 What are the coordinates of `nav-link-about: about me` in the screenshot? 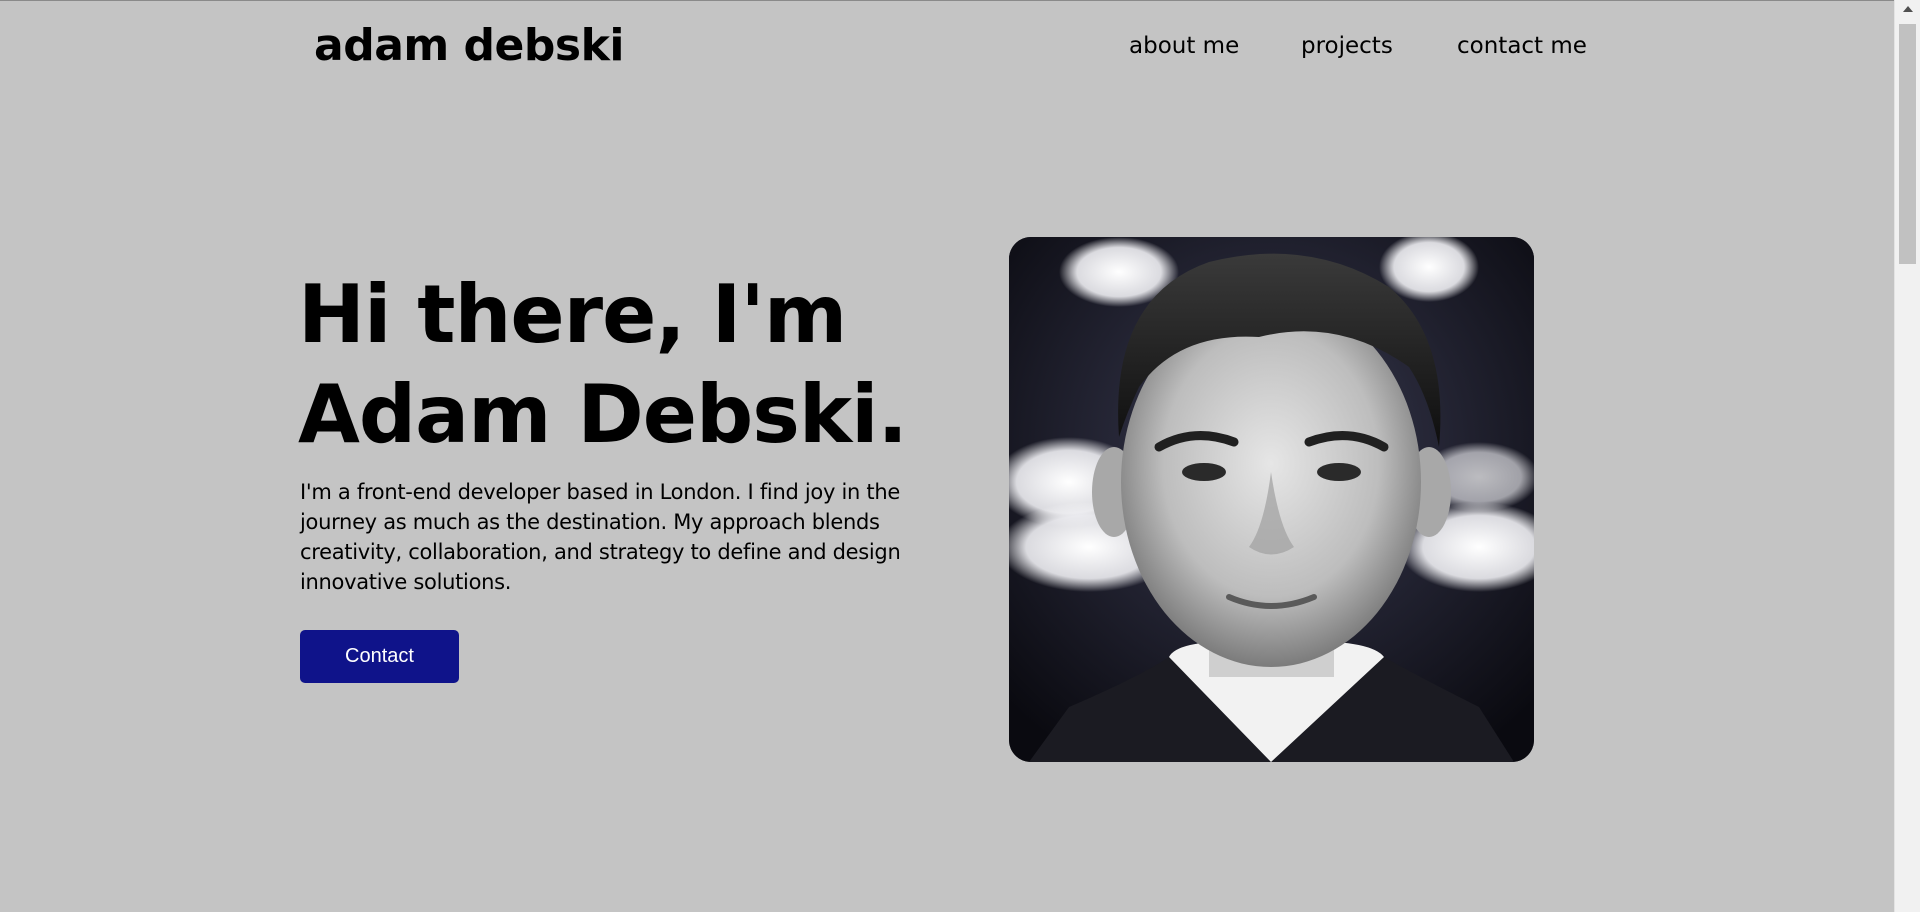 It's located at (1184, 46).